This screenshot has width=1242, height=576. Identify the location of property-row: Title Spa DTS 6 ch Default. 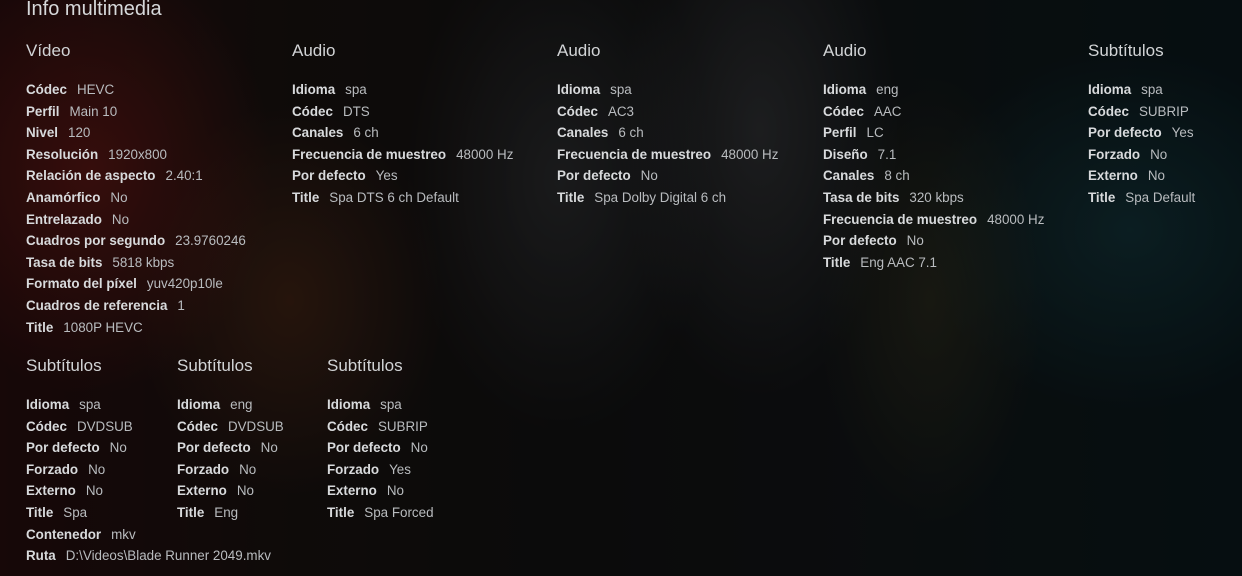
(402, 198).